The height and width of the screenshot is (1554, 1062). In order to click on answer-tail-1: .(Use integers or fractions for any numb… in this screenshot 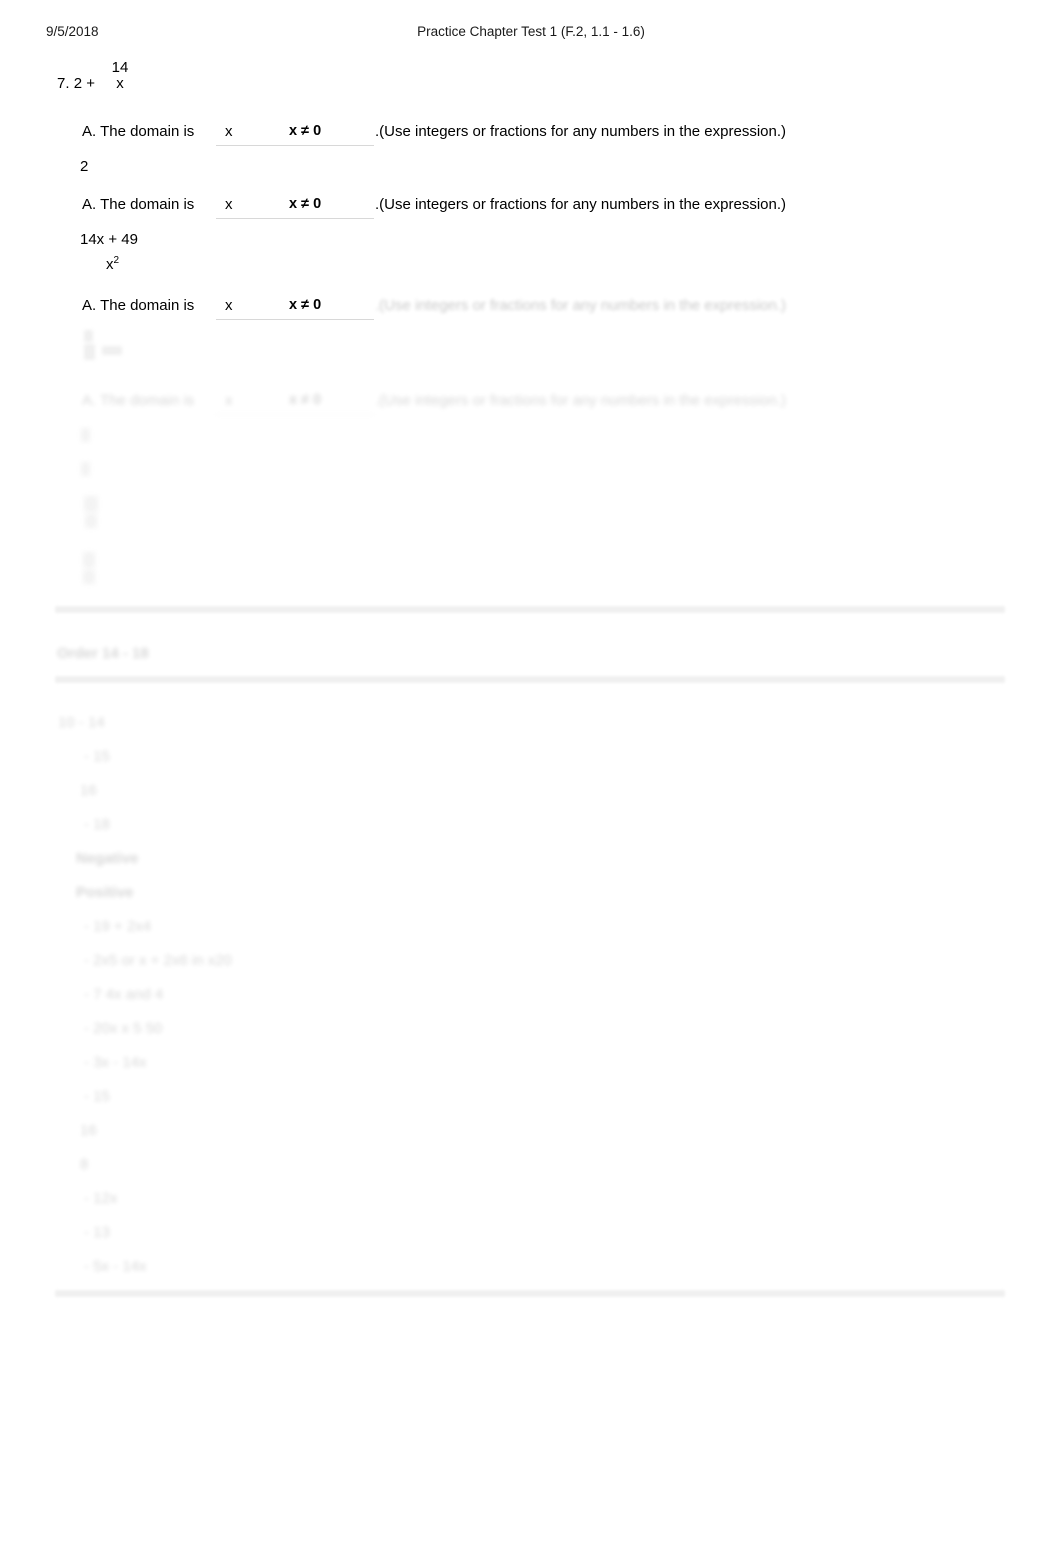, I will do `click(581, 131)`.